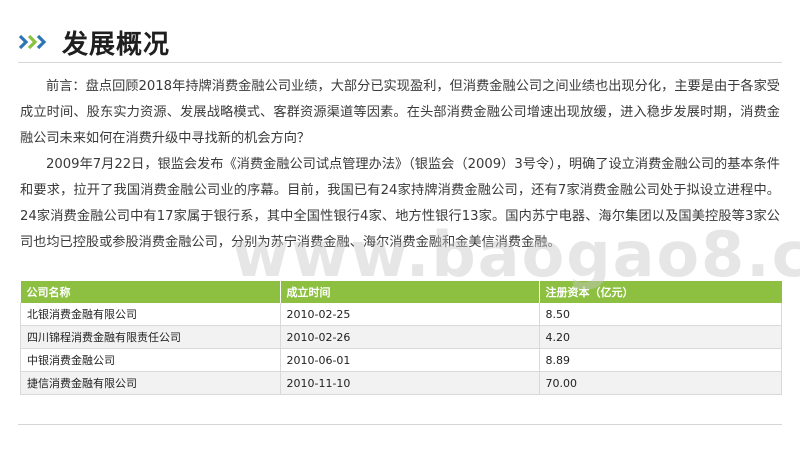 The image size is (800, 450). What do you see at coordinates (400, 62) in the screenshot?
I see `title-divider` at bounding box center [400, 62].